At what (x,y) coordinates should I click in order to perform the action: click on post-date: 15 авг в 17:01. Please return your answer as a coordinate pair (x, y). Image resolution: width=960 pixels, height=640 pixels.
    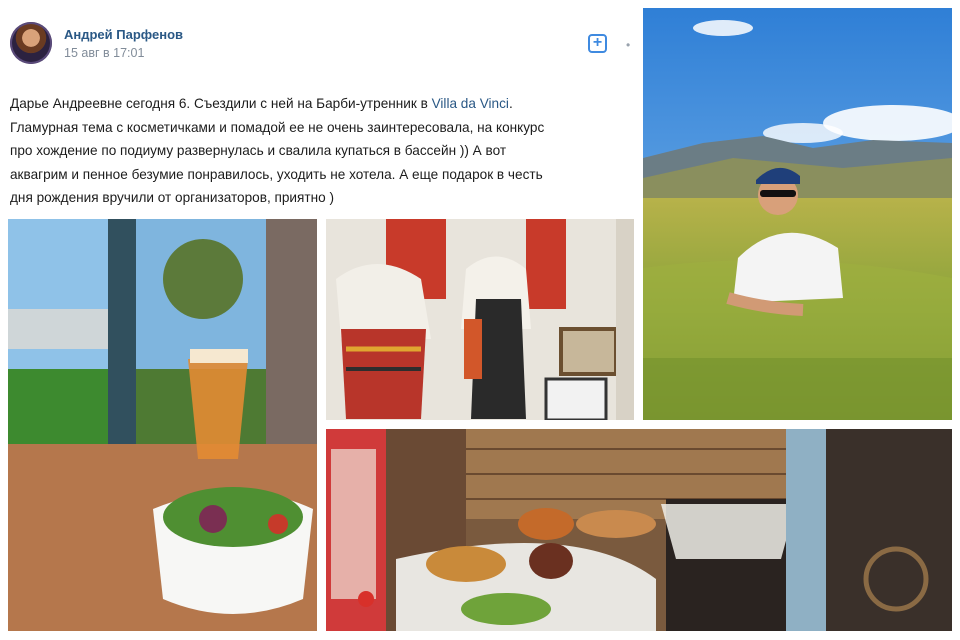
    Looking at the image, I should click on (104, 53).